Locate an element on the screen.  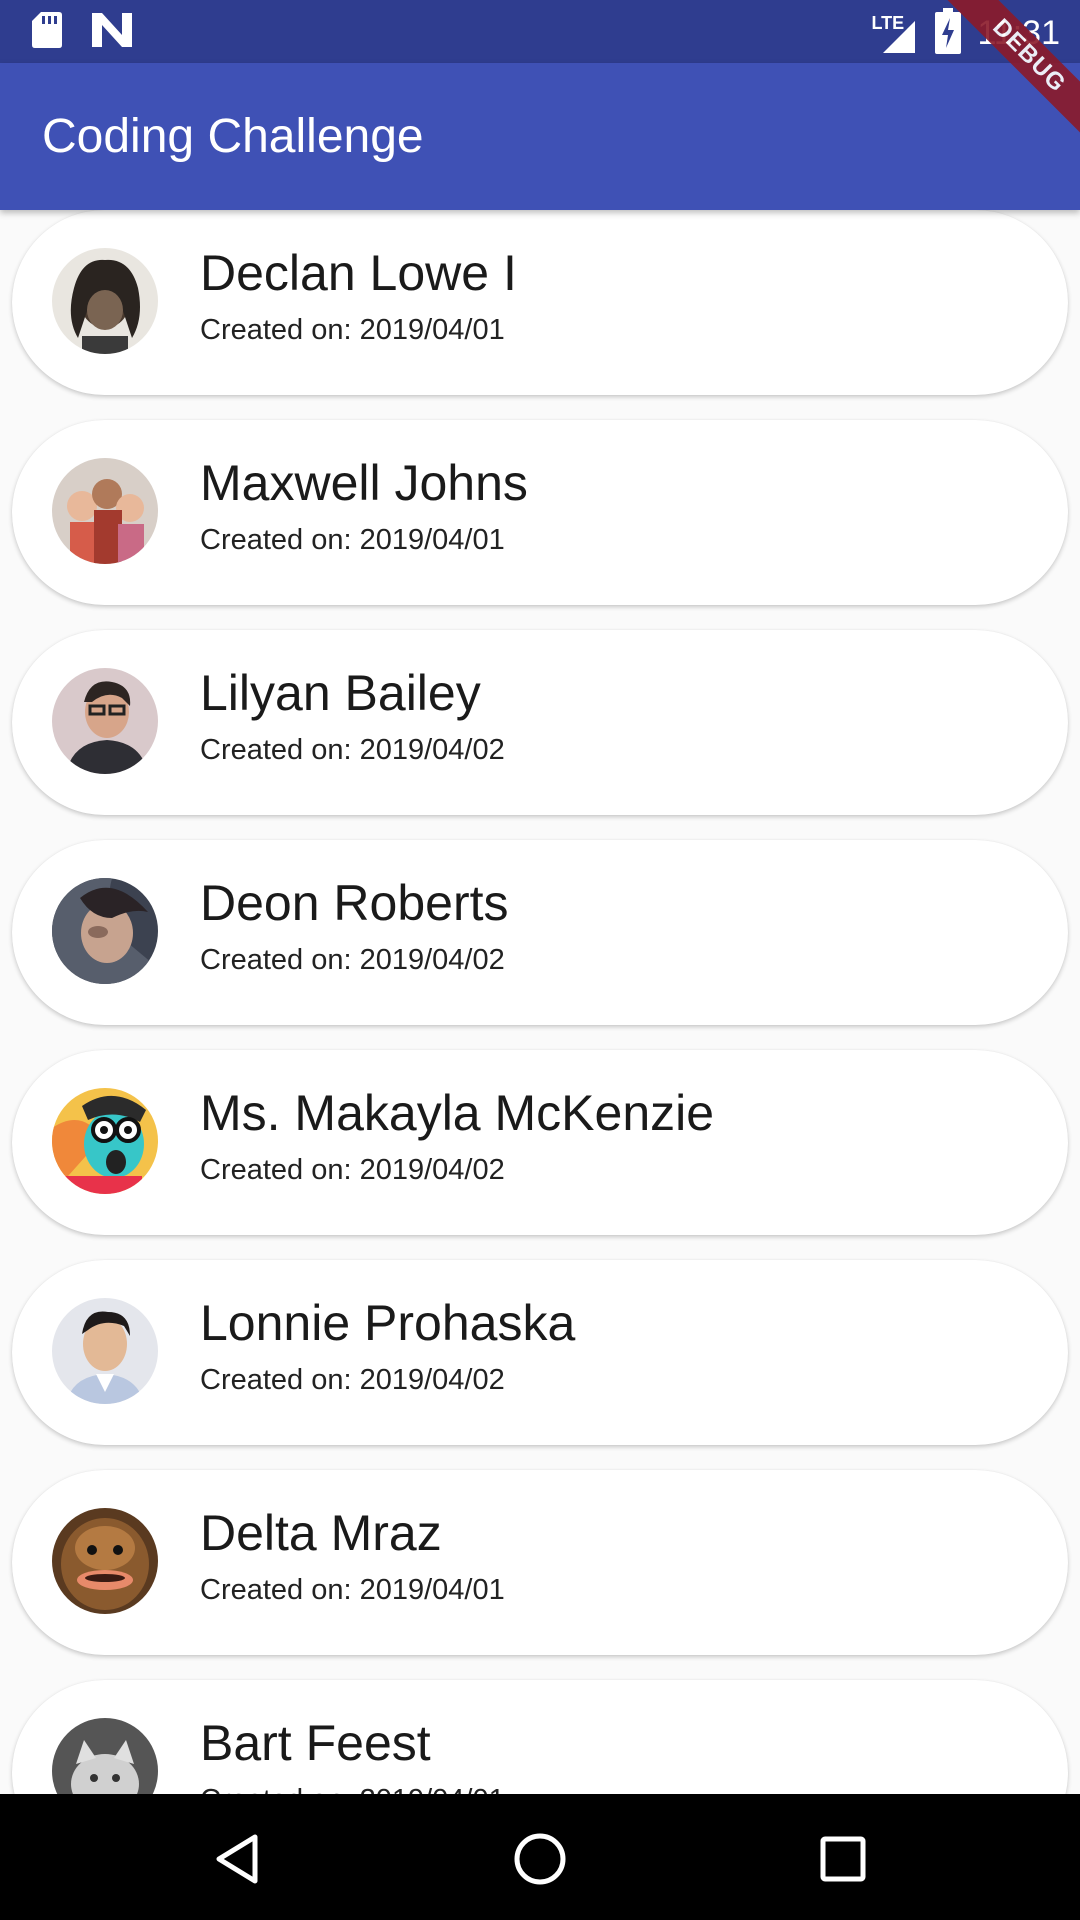
status-bar: LTE 11:31 is located at coordinates (540, 31).